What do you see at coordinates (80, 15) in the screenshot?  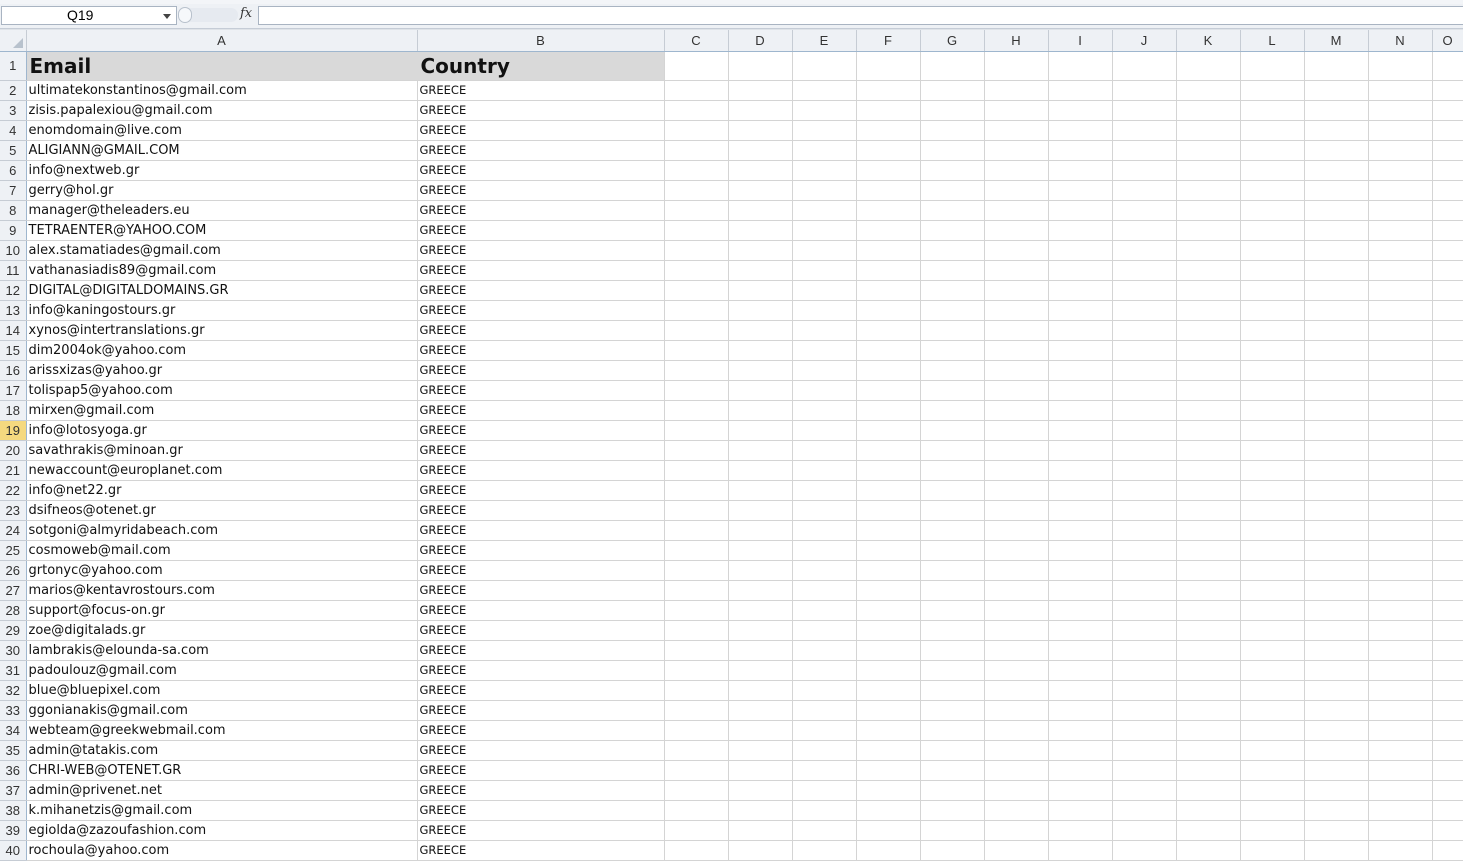 I see `name-box-value: Q19` at bounding box center [80, 15].